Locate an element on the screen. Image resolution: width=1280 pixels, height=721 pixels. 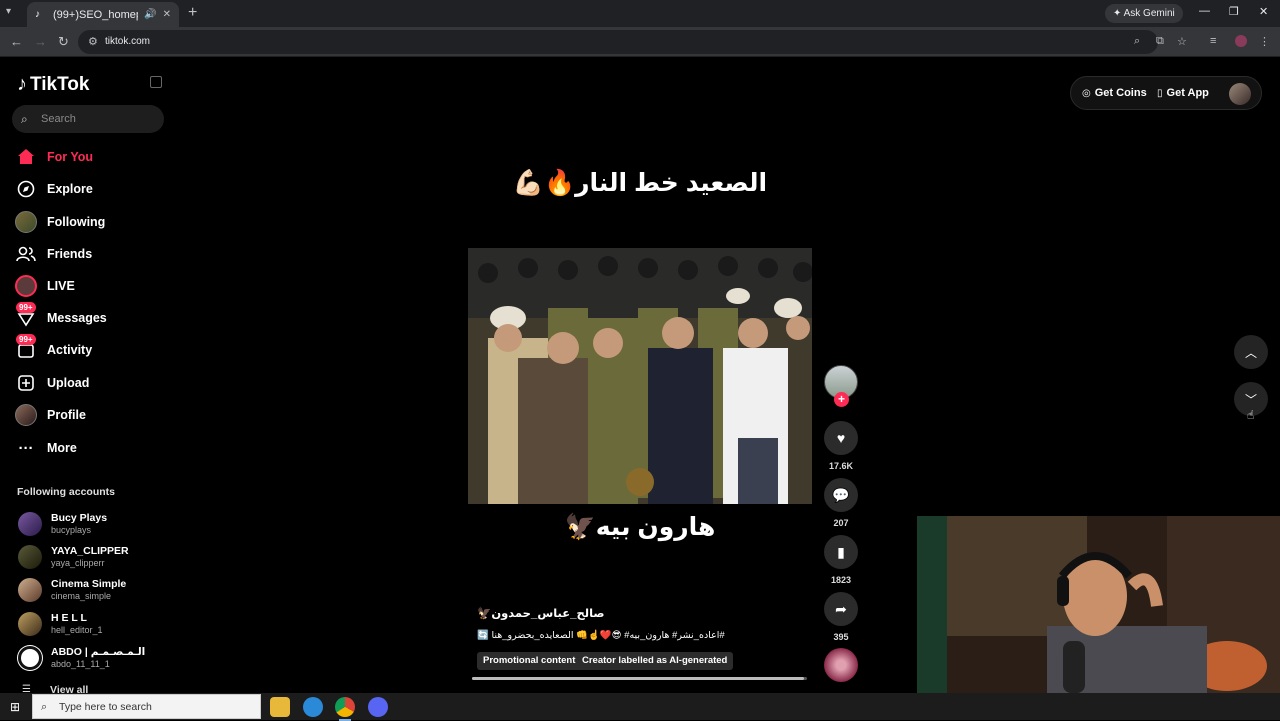
webcam-image is located at coordinates (1098, 604).